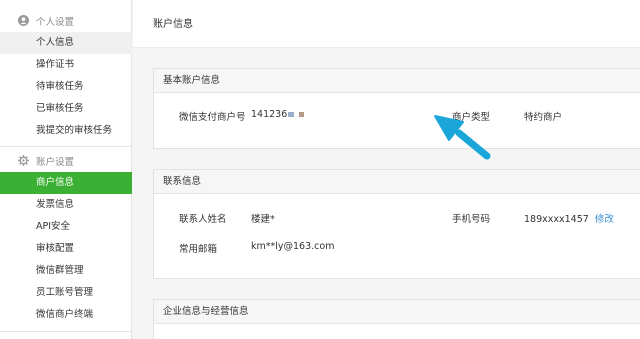 The image size is (640, 339). I want to click on merchant-id-label: 微信支付商户号, so click(212, 117).